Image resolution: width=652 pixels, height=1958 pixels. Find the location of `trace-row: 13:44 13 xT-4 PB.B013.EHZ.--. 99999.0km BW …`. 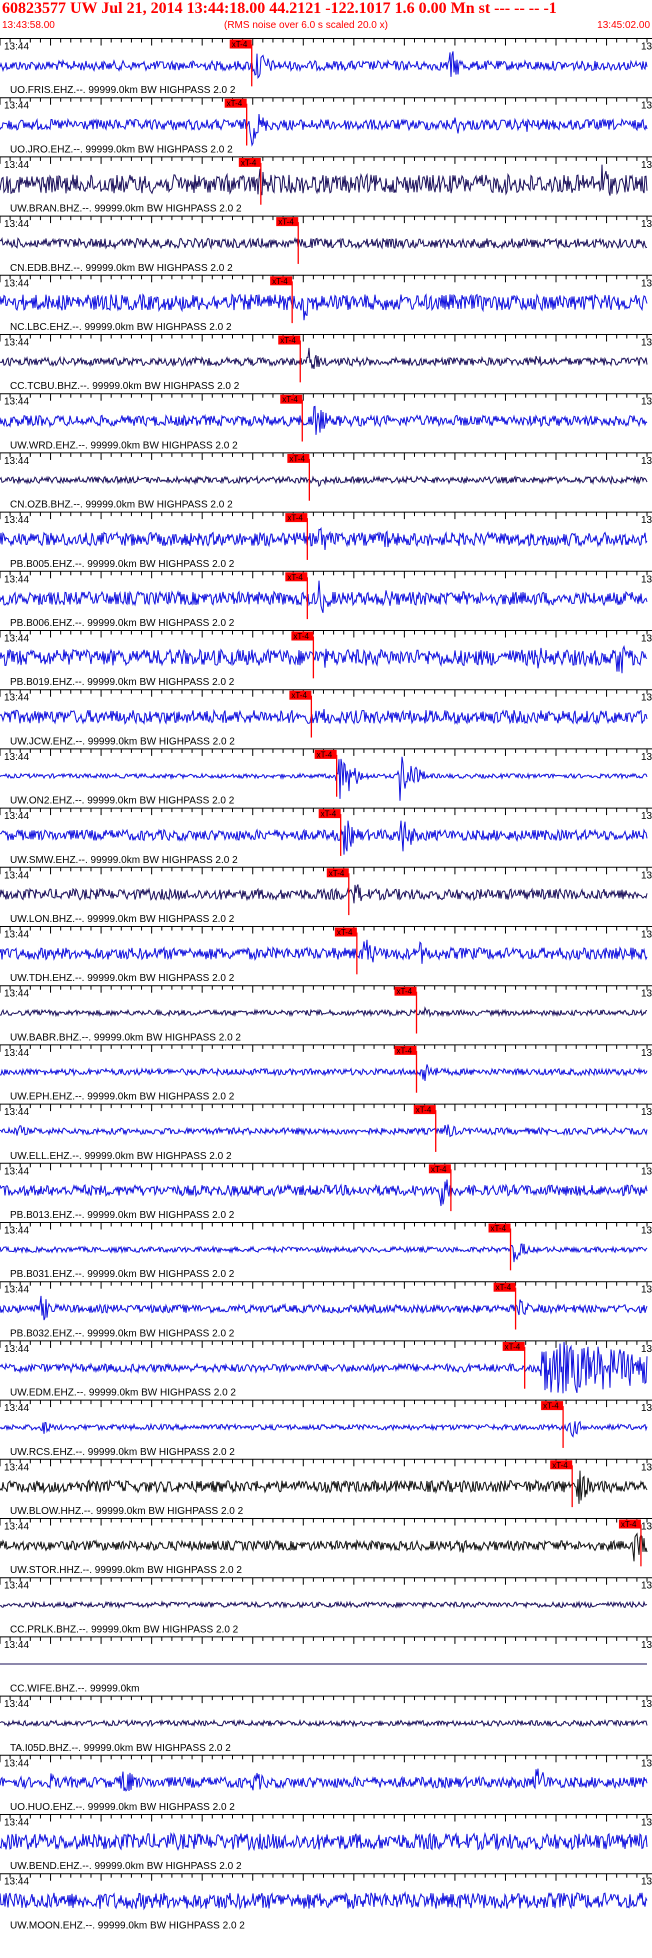

trace-row: 13:44 13 xT-4 PB.B013.EHZ.--. 99999.0km BW … is located at coordinates (326, 1191).